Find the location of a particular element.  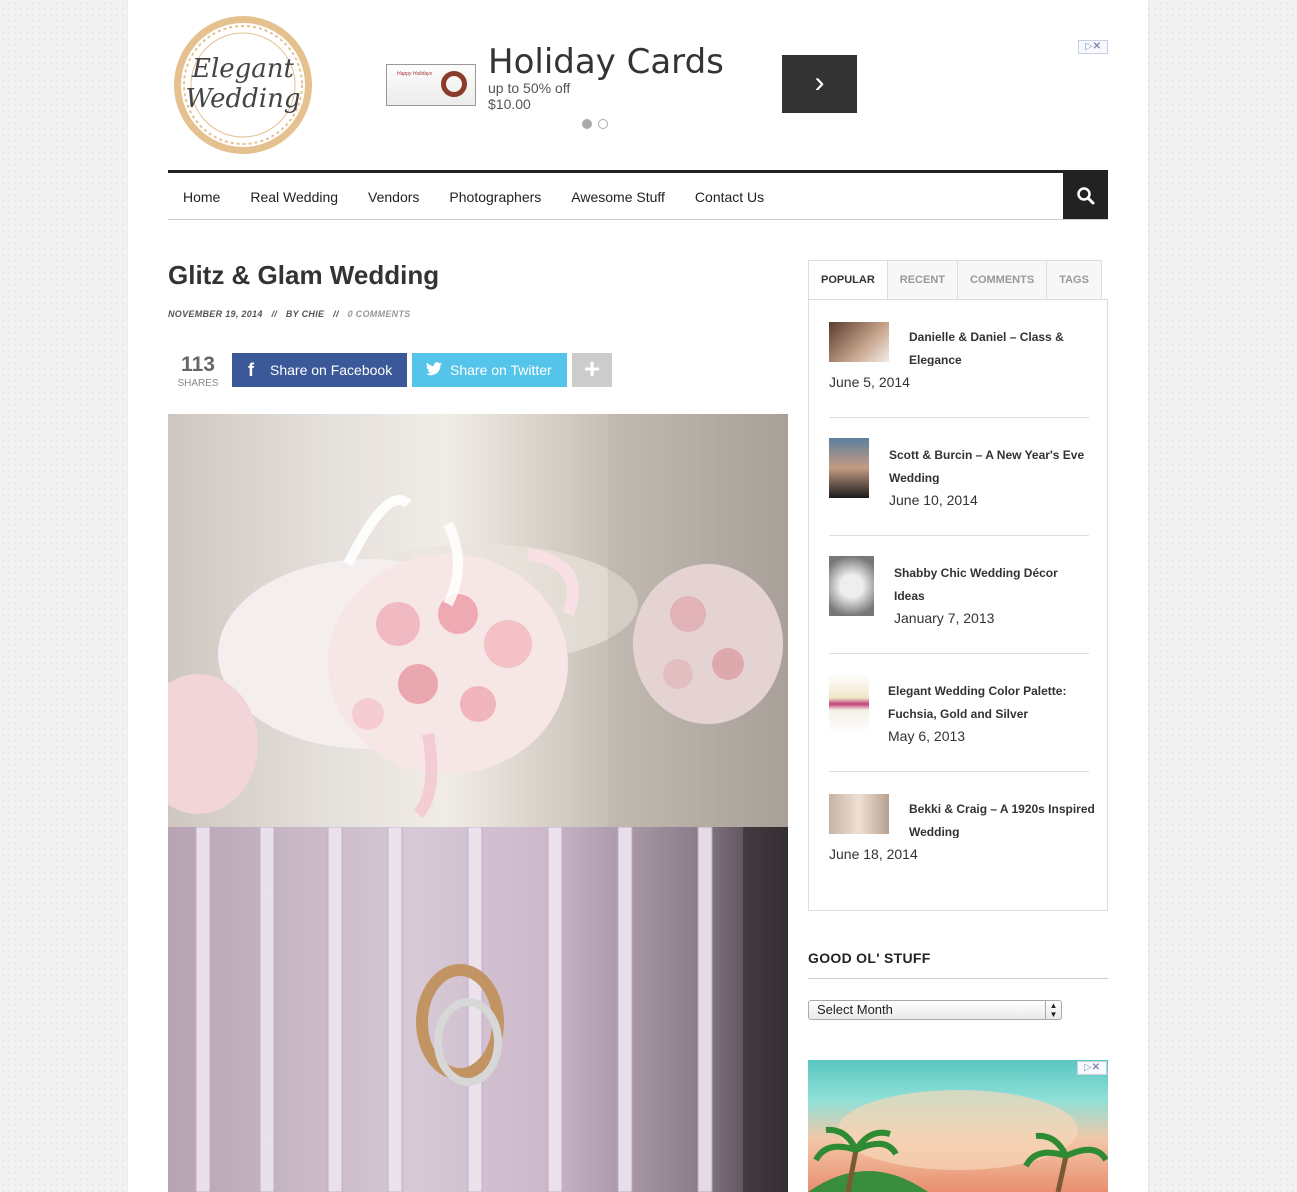

logo-text-line2: Wedding is located at coordinates (243, 99).